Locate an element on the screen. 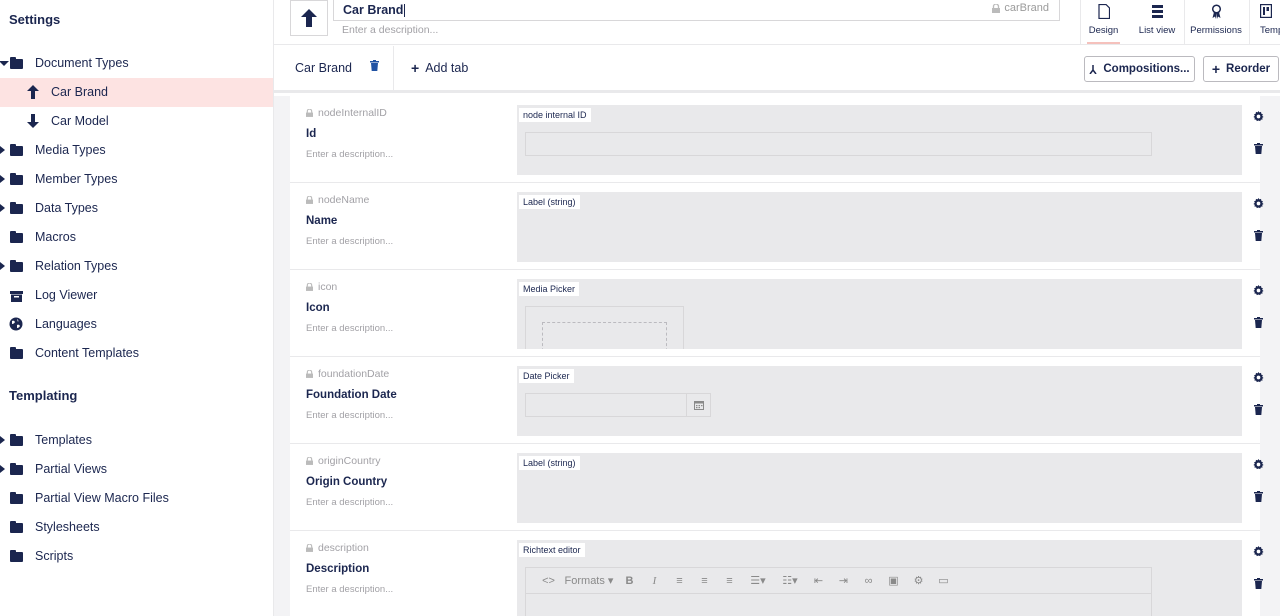 The image size is (1280, 616). property-name: Origin Country is located at coordinates (346, 482).